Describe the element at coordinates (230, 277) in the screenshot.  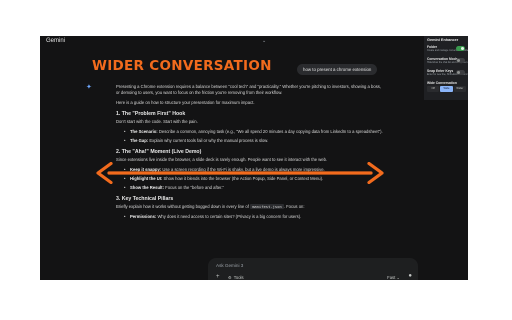
I see `tools-icon: ⚙` at that location.